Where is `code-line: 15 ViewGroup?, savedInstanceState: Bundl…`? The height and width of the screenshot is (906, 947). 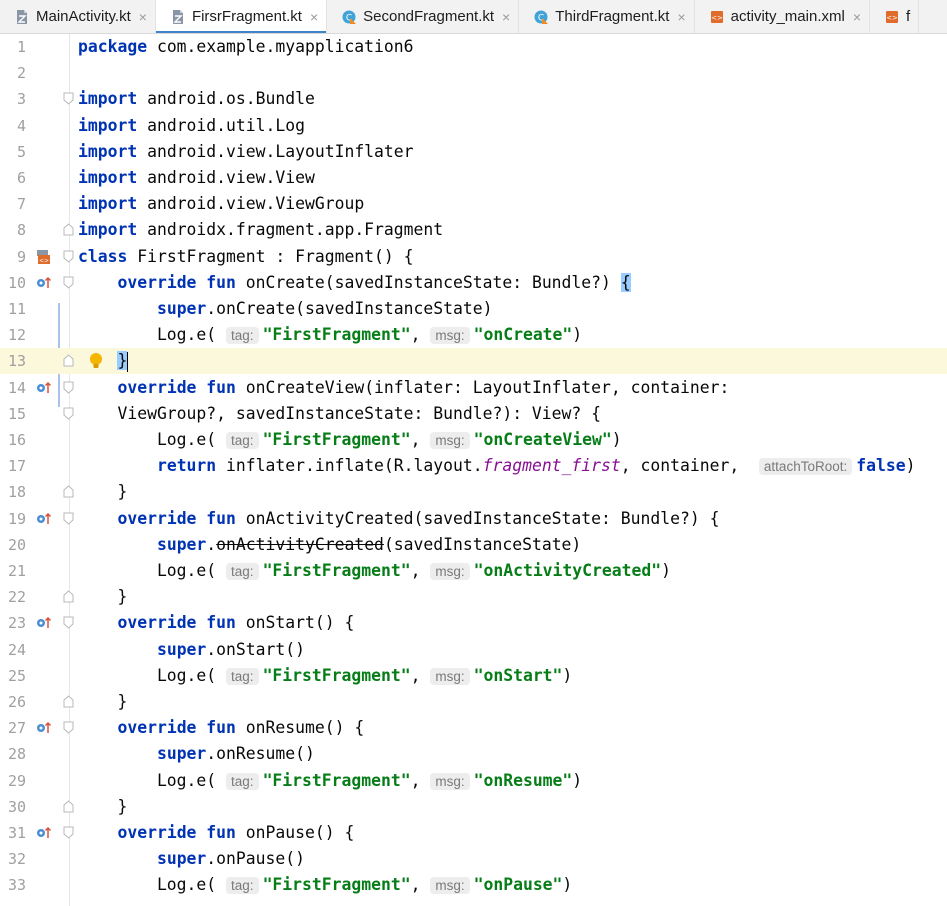
code-line: 15 ViewGroup?, savedInstanceState: Bundl… is located at coordinates (473, 414).